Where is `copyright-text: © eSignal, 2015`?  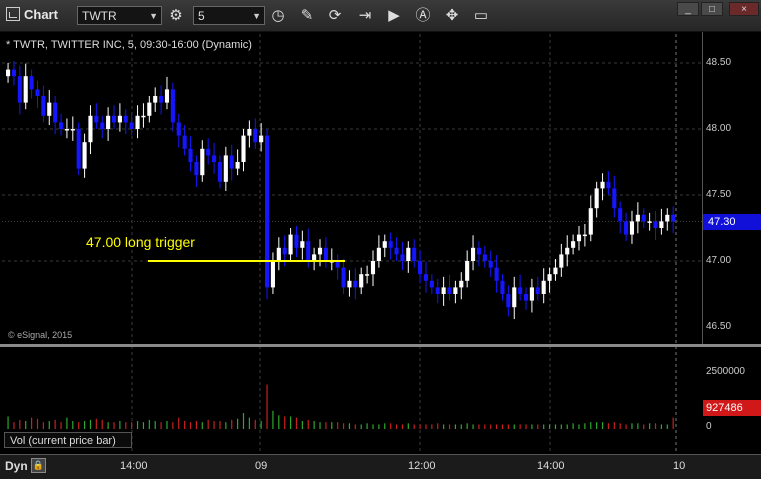 copyright-text: © eSignal, 2015 is located at coordinates (40, 335).